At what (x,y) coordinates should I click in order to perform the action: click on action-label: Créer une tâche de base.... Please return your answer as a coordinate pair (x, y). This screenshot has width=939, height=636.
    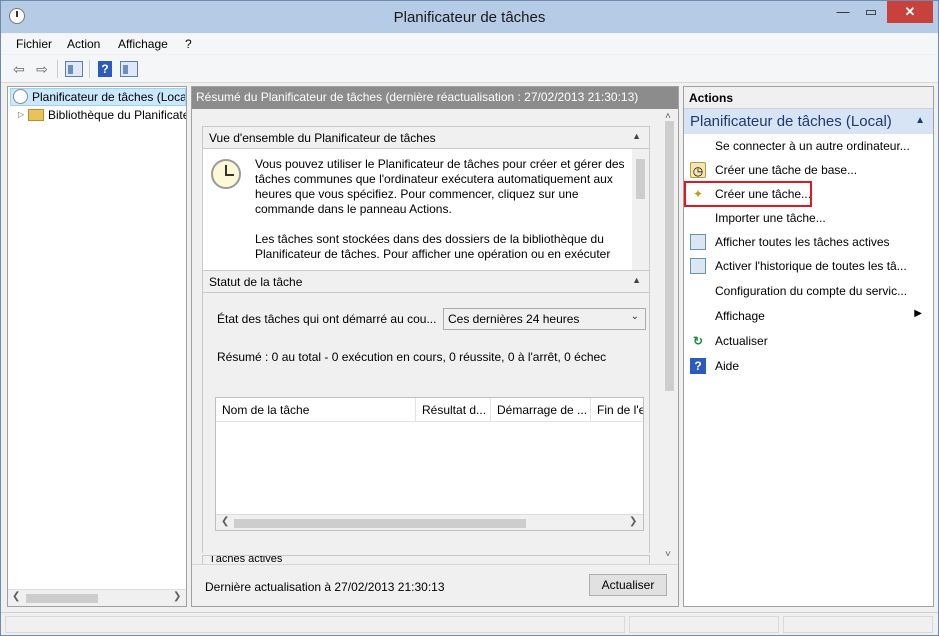
    Looking at the image, I should click on (786, 170).